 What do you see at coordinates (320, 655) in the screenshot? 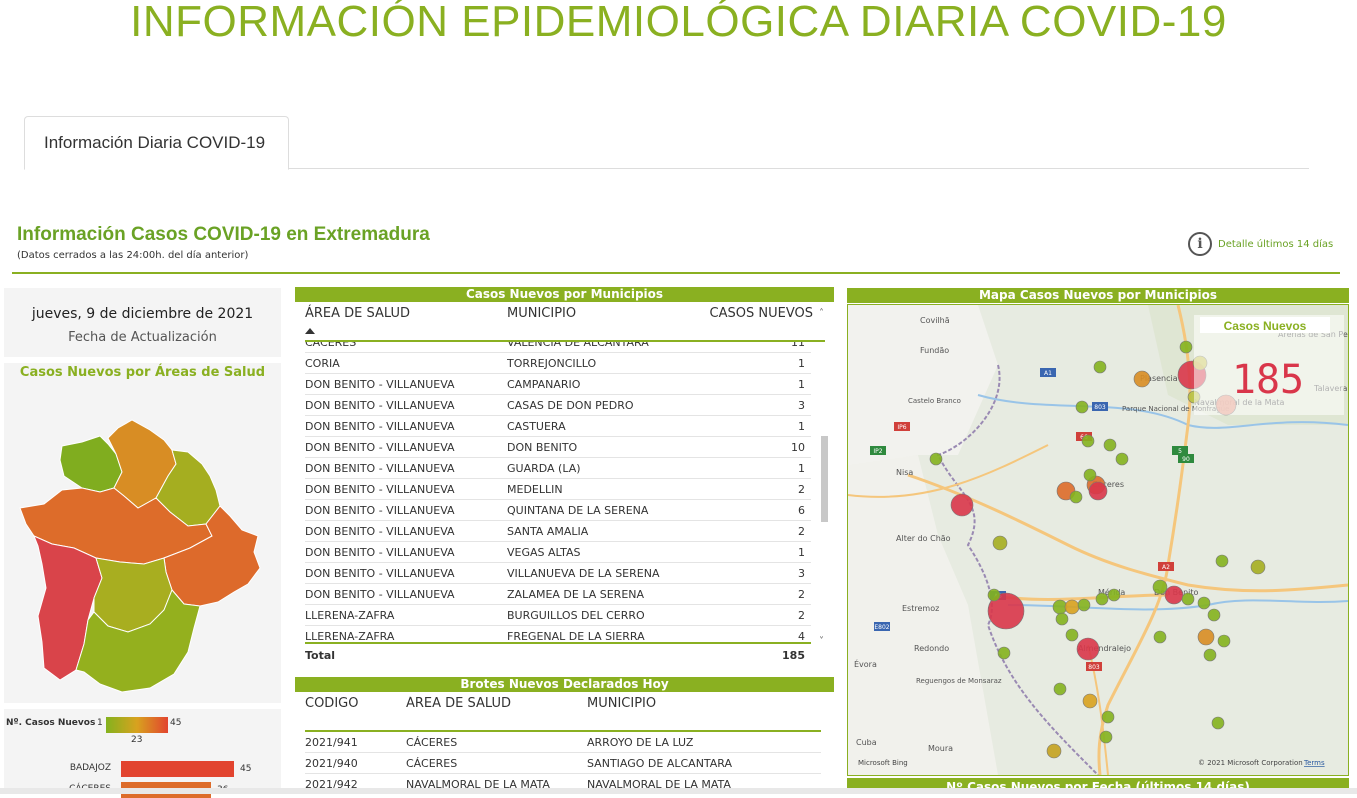
I see `total-label: Total` at bounding box center [320, 655].